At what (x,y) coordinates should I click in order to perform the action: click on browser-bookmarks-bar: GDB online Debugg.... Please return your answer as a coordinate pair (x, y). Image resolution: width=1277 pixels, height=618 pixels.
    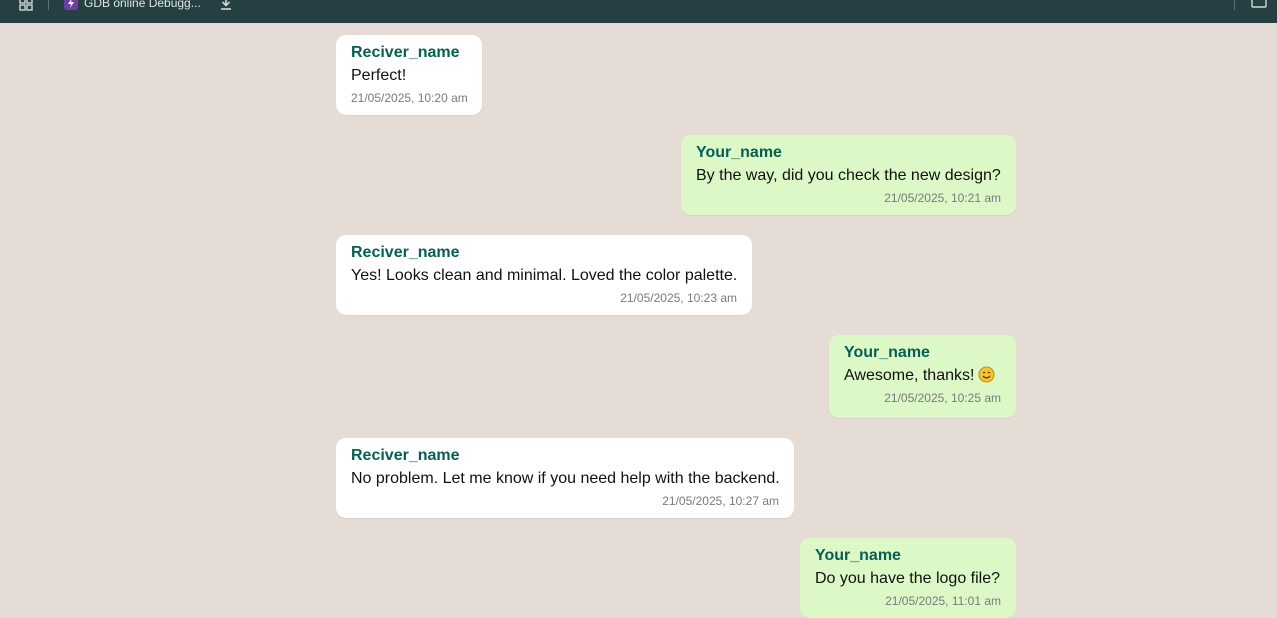
    Looking at the image, I should click on (638, 11).